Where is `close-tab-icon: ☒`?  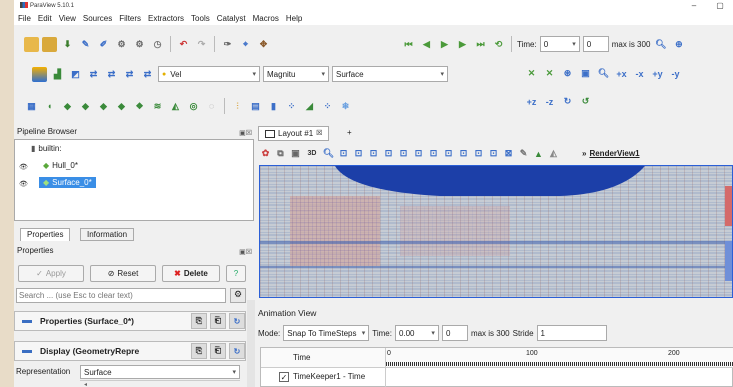
close-tab-icon: ☒ is located at coordinates (319, 134).